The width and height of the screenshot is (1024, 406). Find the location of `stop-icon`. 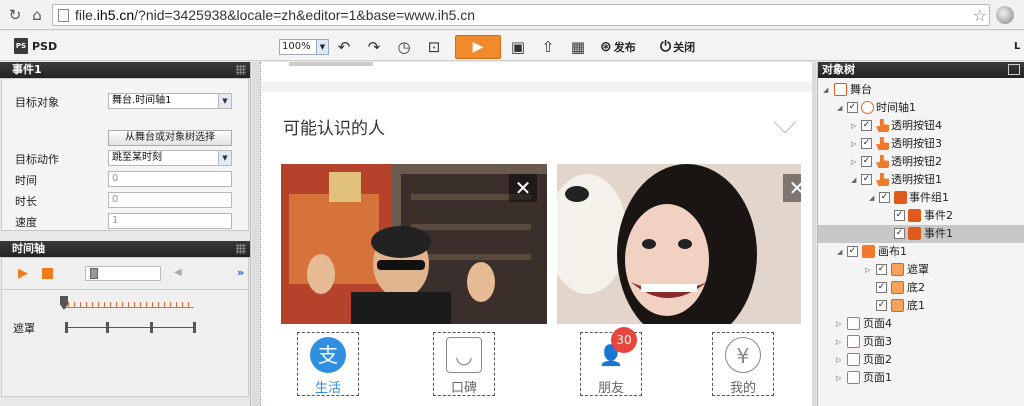

stop-icon is located at coordinates (47, 273).